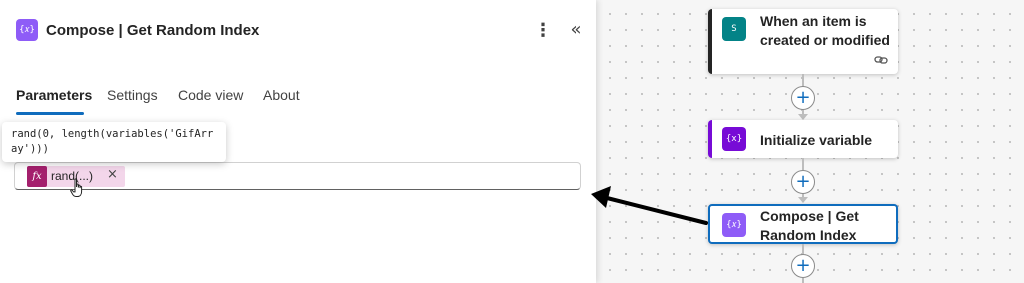 Image resolution: width=1024 pixels, height=283 pixels. What do you see at coordinates (37, 176) in the screenshot?
I see `fx-icon: fx` at bounding box center [37, 176].